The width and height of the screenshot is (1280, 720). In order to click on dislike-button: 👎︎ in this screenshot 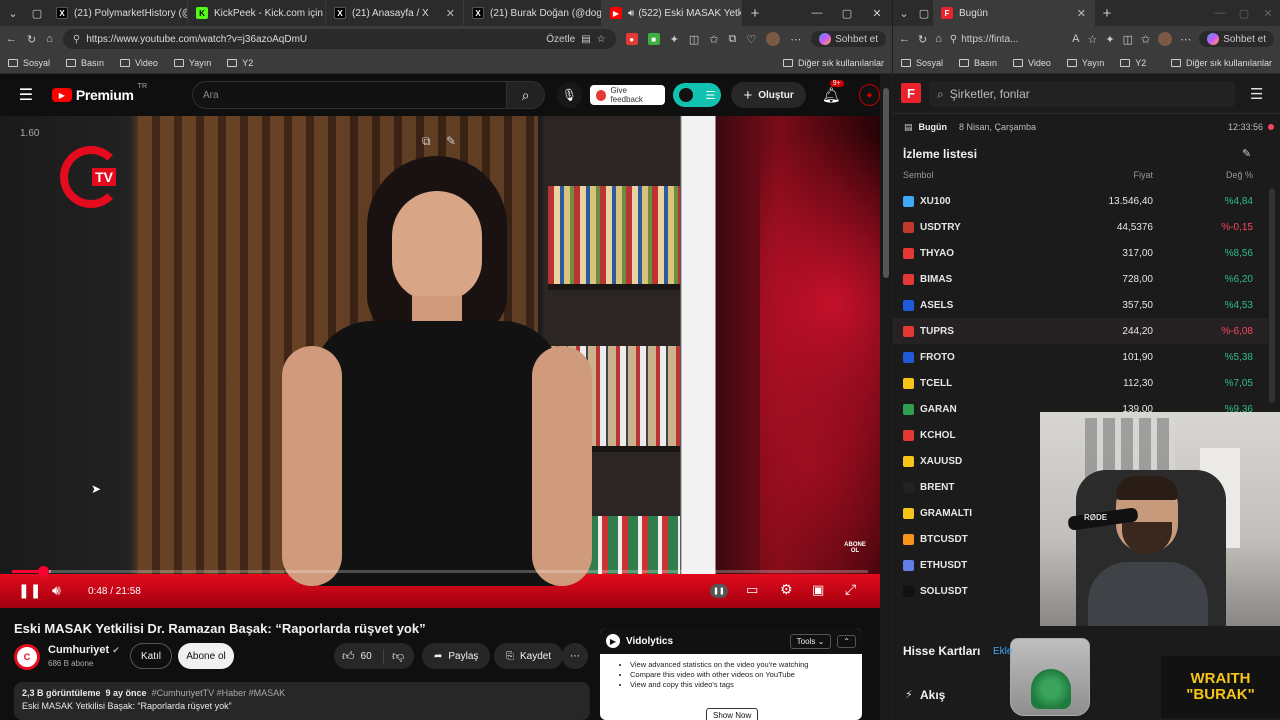, I will do `click(394, 656)`.